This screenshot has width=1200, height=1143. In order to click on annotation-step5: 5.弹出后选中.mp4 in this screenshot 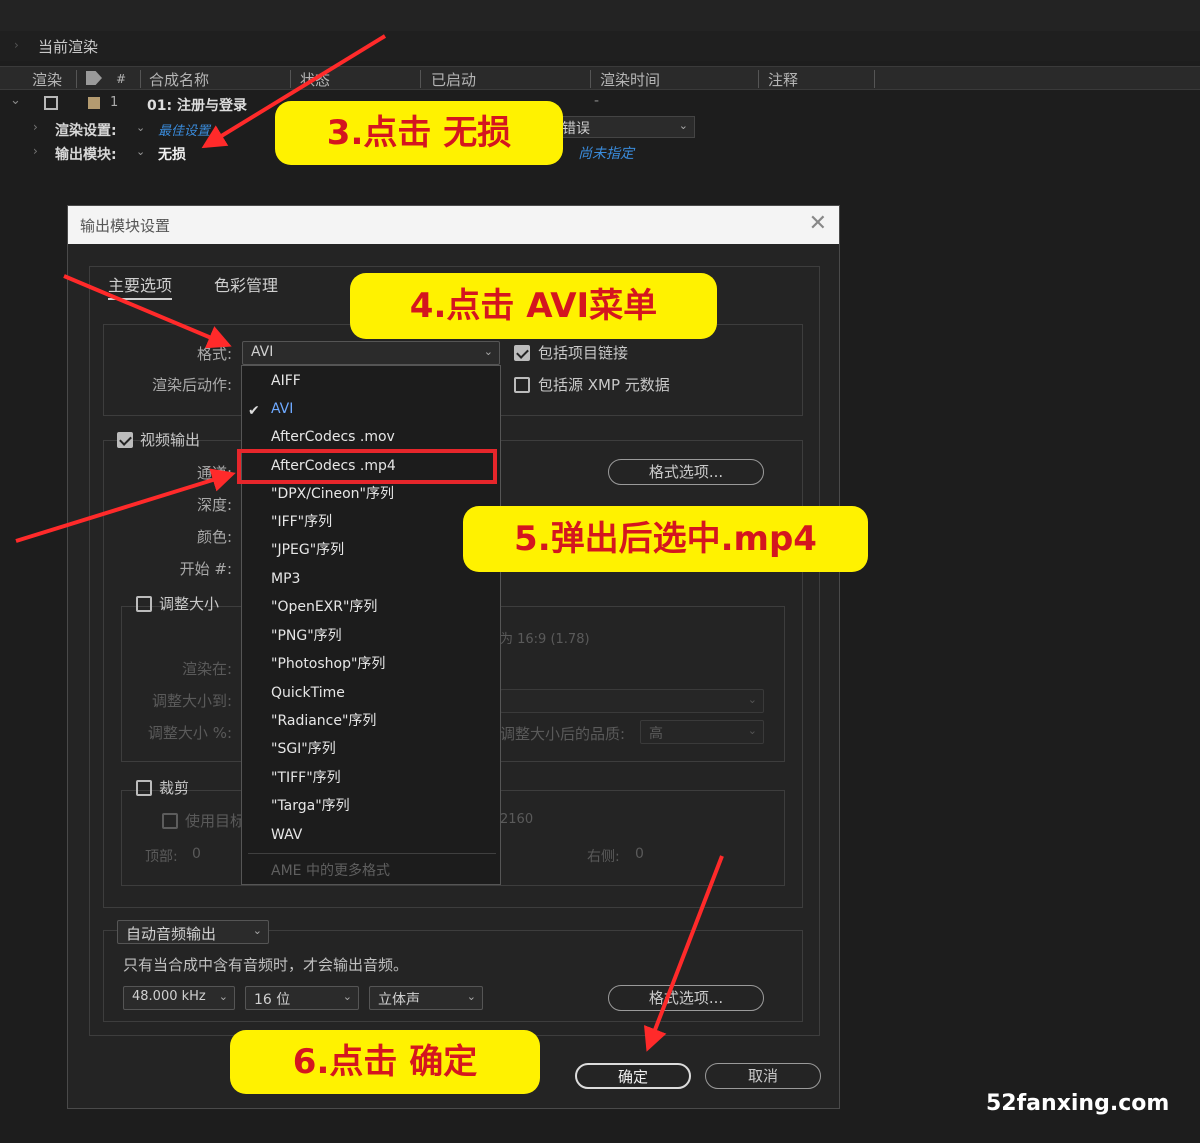, I will do `click(665, 539)`.